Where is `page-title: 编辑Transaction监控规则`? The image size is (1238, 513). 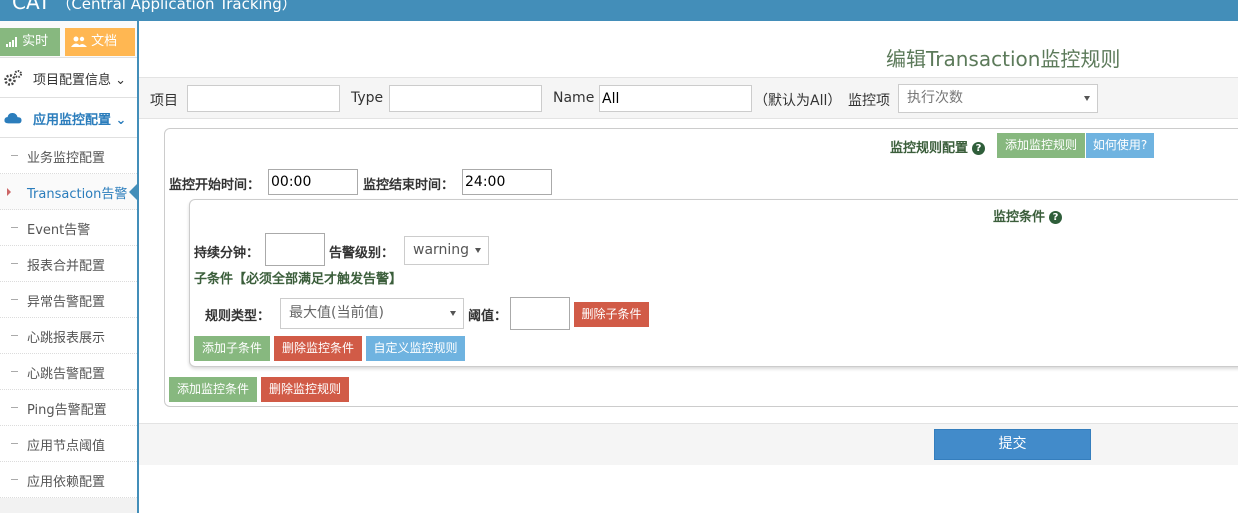
page-title: 编辑Transaction监控规则 is located at coordinates (1003, 59).